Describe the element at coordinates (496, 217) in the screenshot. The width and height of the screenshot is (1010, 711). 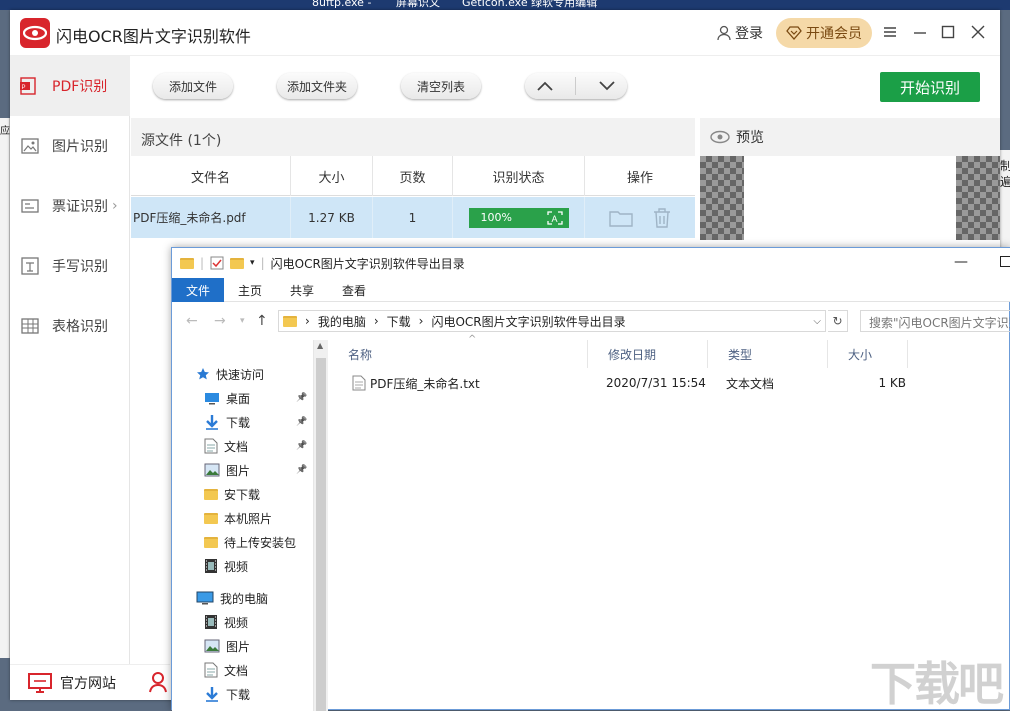
I see `progress-text: 100%` at that location.